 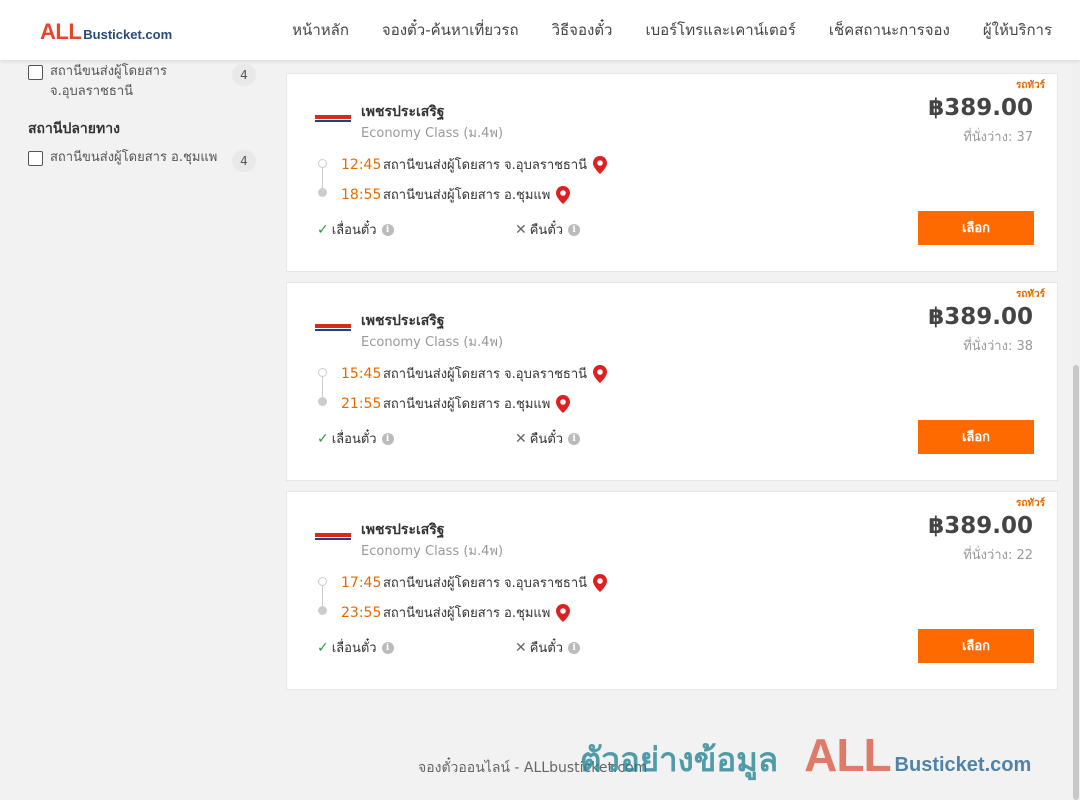 I want to click on arrival-time: 21:55, so click(x=361, y=403).